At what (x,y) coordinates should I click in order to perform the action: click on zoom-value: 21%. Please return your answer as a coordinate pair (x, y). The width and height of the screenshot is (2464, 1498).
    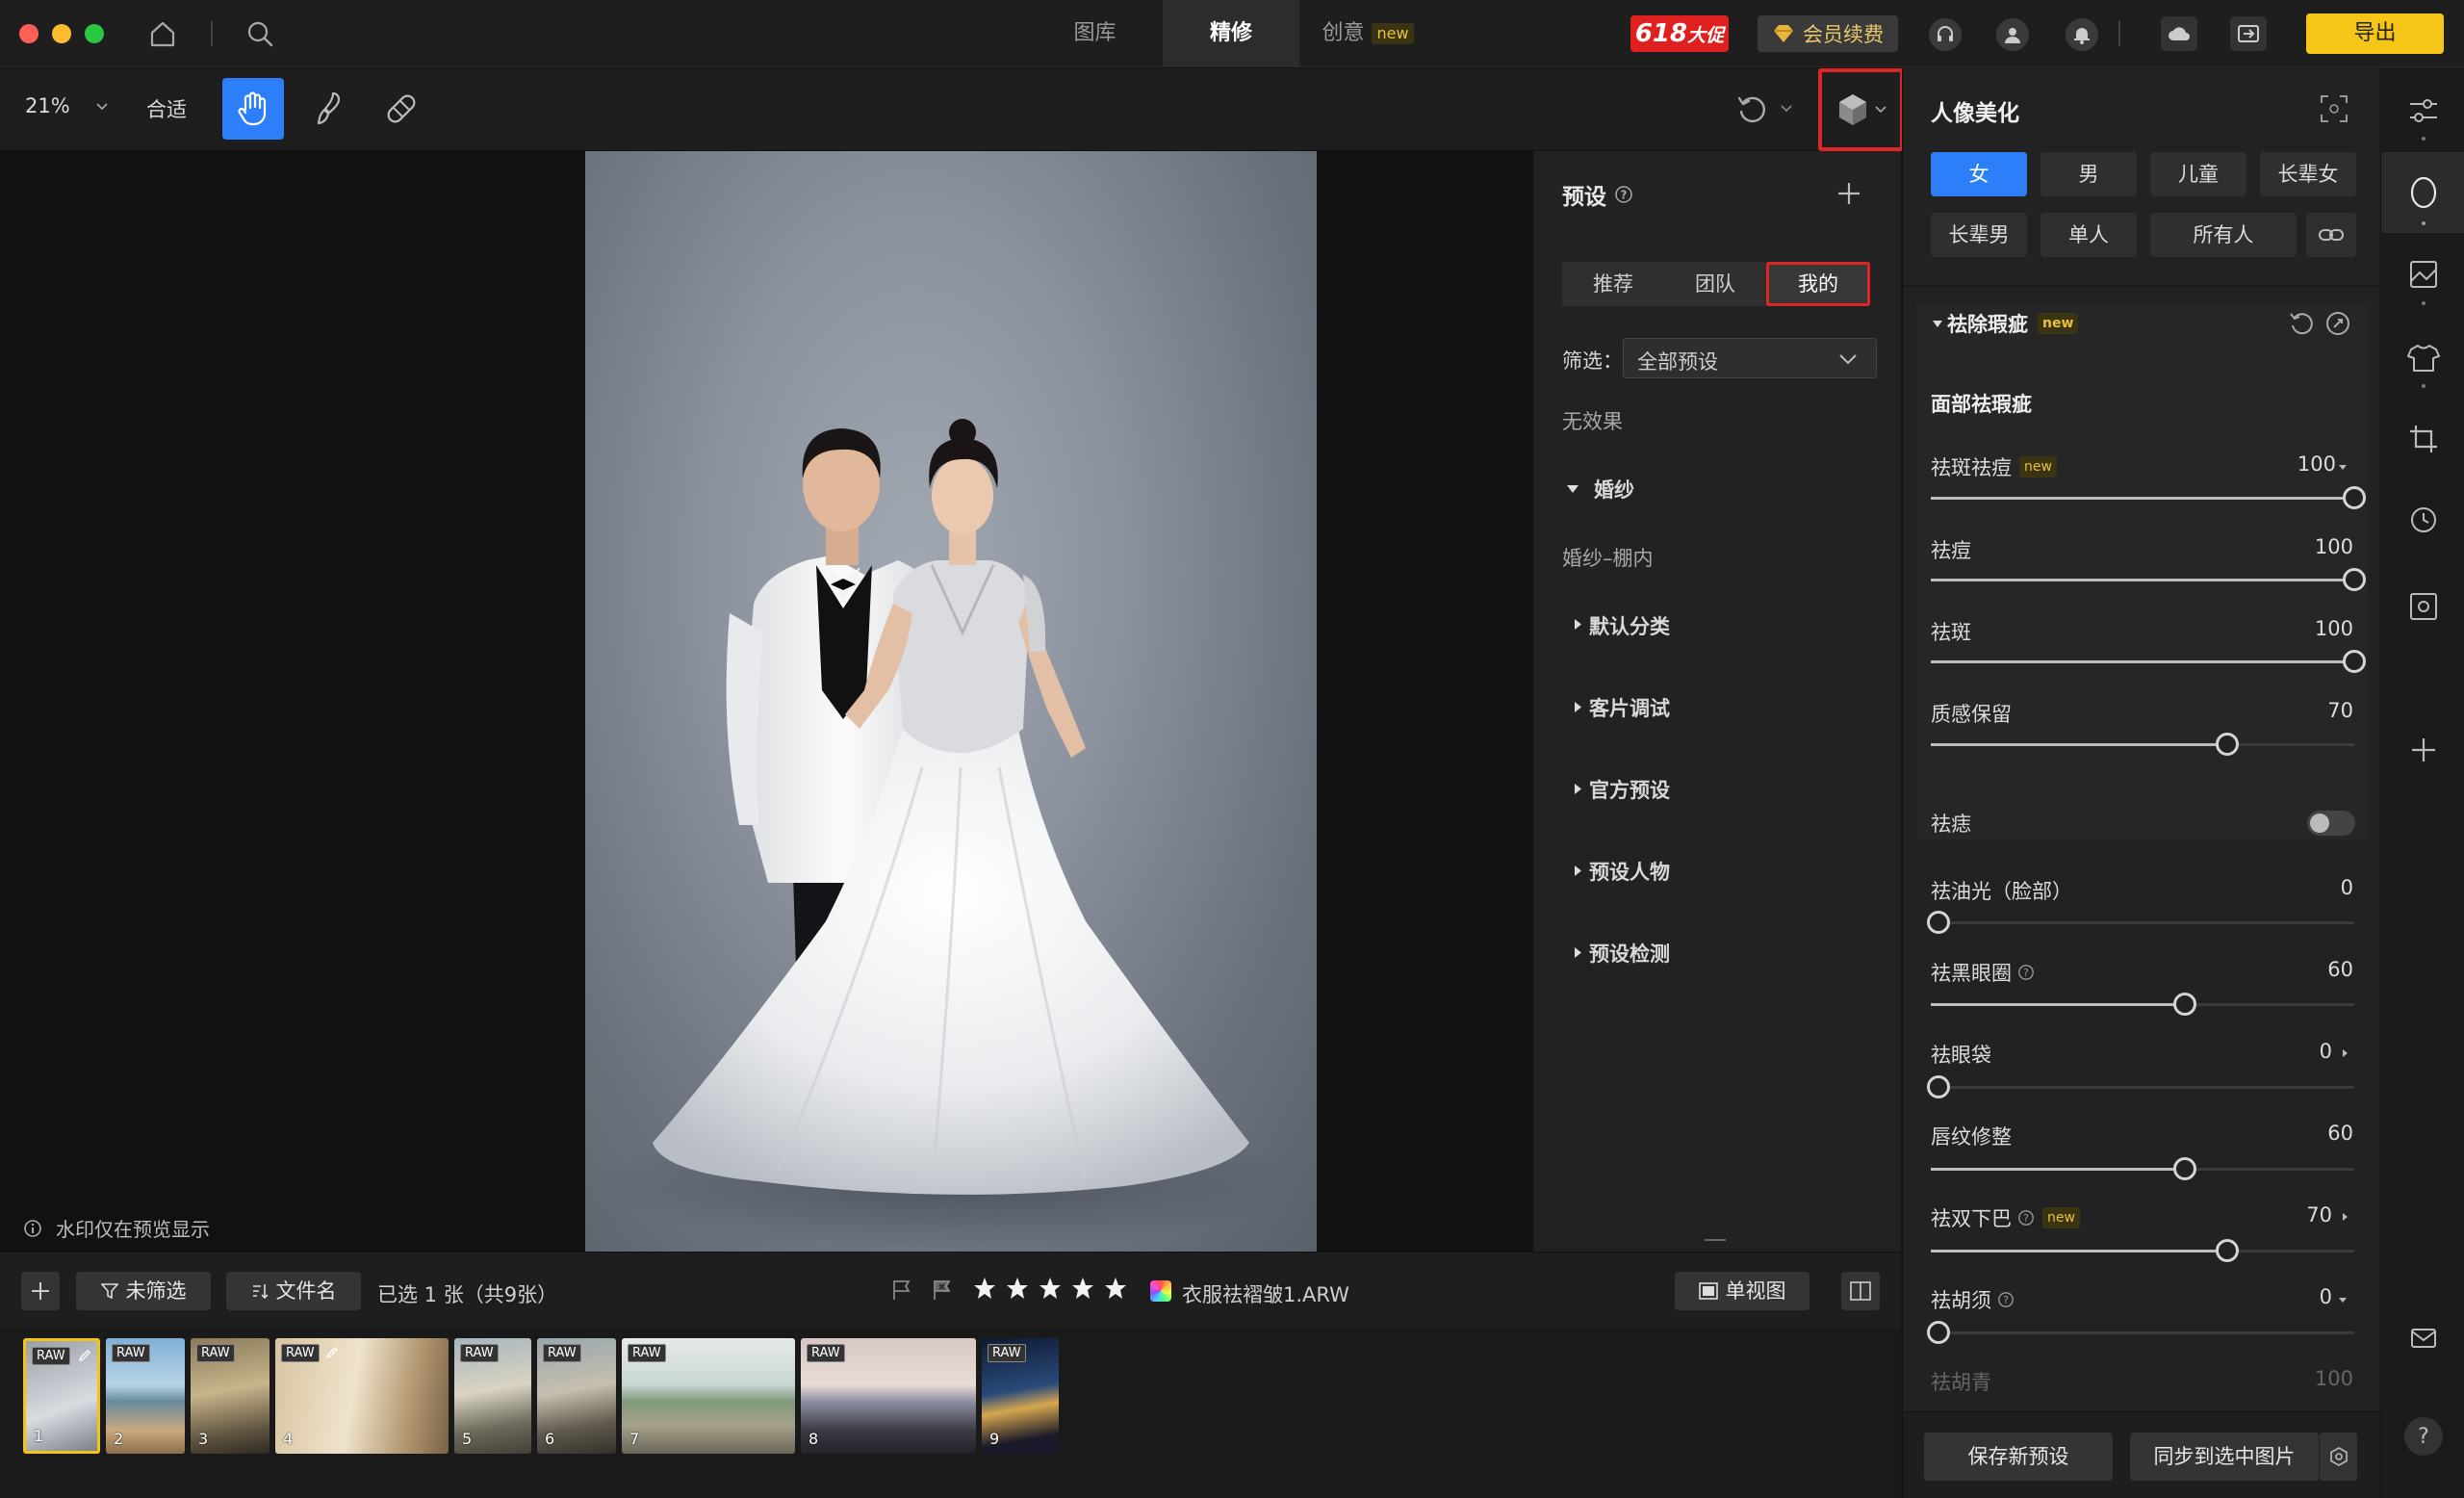
    Looking at the image, I should click on (47, 105).